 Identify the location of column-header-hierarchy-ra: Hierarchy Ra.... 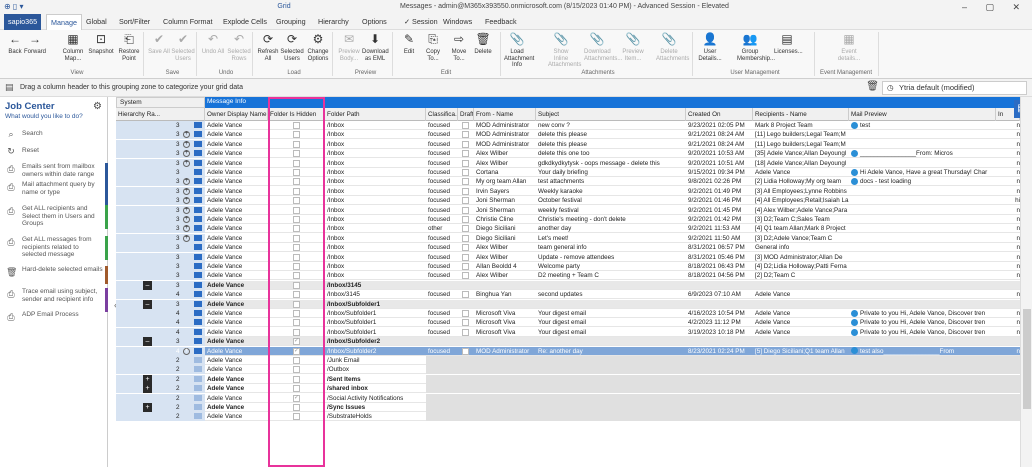
(160, 114).